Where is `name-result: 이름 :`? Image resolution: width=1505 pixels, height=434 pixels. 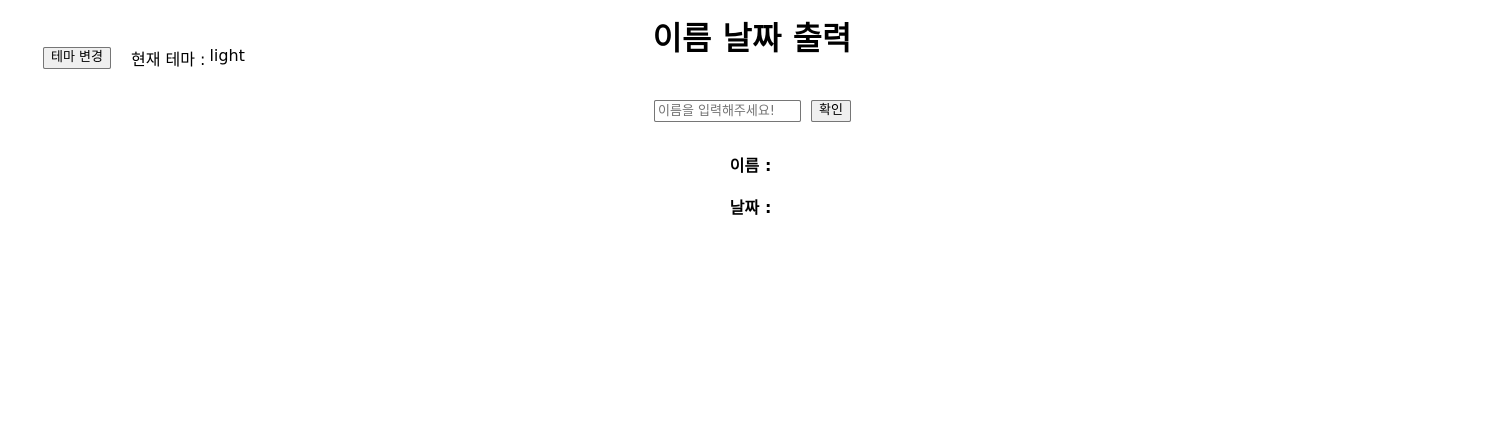
name-result: 이름 : is located at coordinates (752, 164).